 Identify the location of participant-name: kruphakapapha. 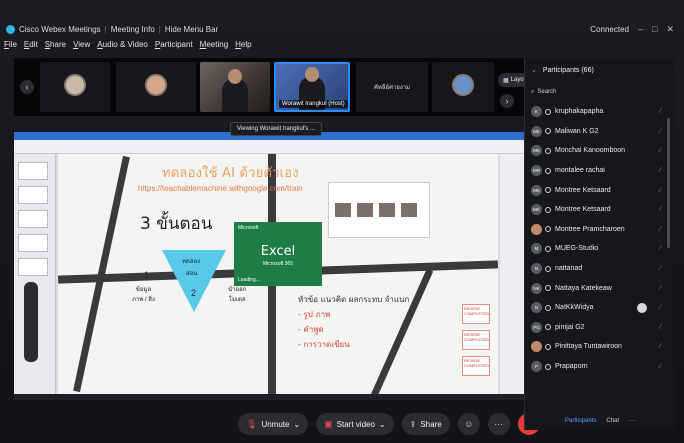
(579, 112).